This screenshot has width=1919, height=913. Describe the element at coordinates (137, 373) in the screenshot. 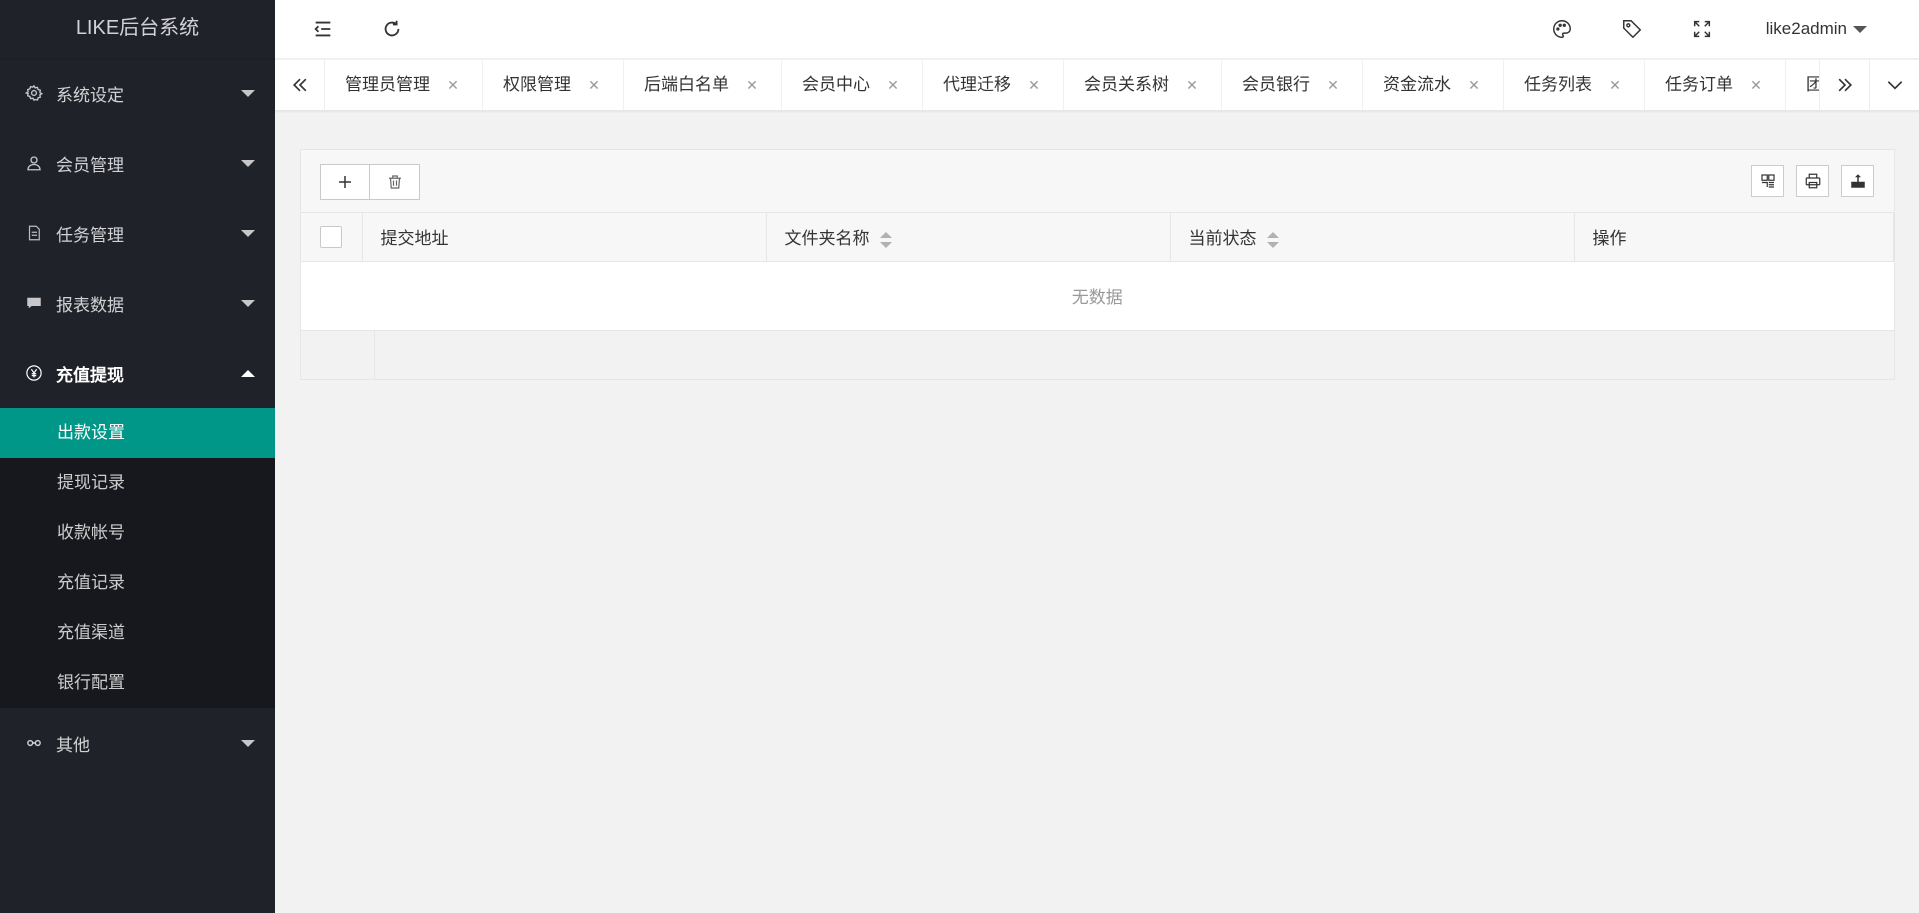

I see `nav-item-recharge-withdraw: 充值提现` at that location.